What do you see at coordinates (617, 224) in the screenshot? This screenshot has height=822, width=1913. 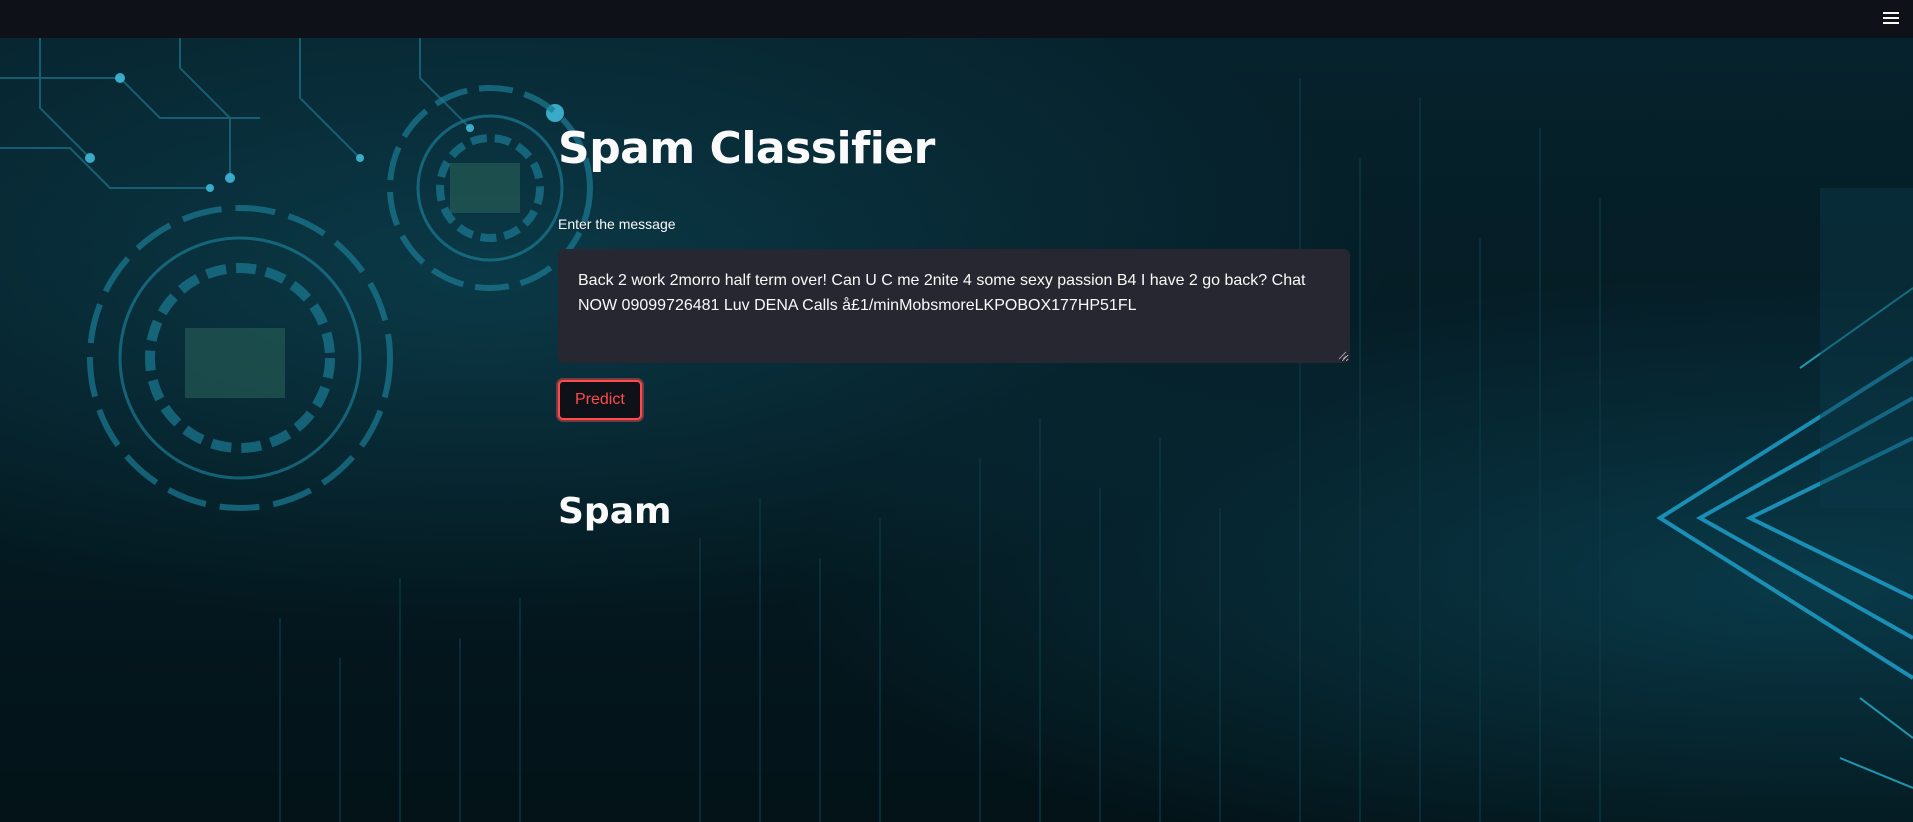 I see `message-input-label: Enter the message` at bounding box center [617, 224].